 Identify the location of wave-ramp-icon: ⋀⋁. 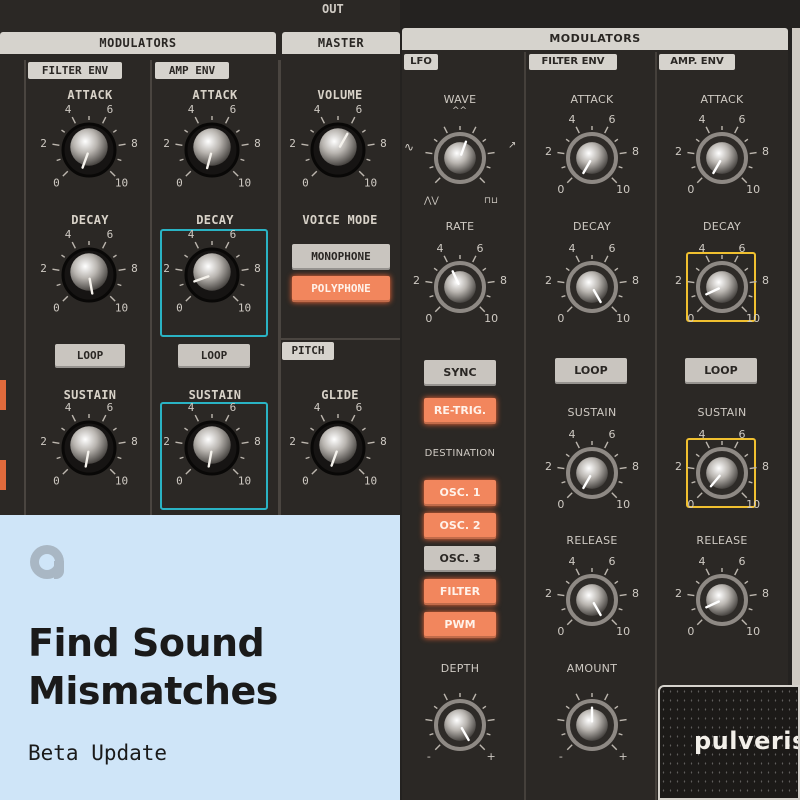
(431, 201).